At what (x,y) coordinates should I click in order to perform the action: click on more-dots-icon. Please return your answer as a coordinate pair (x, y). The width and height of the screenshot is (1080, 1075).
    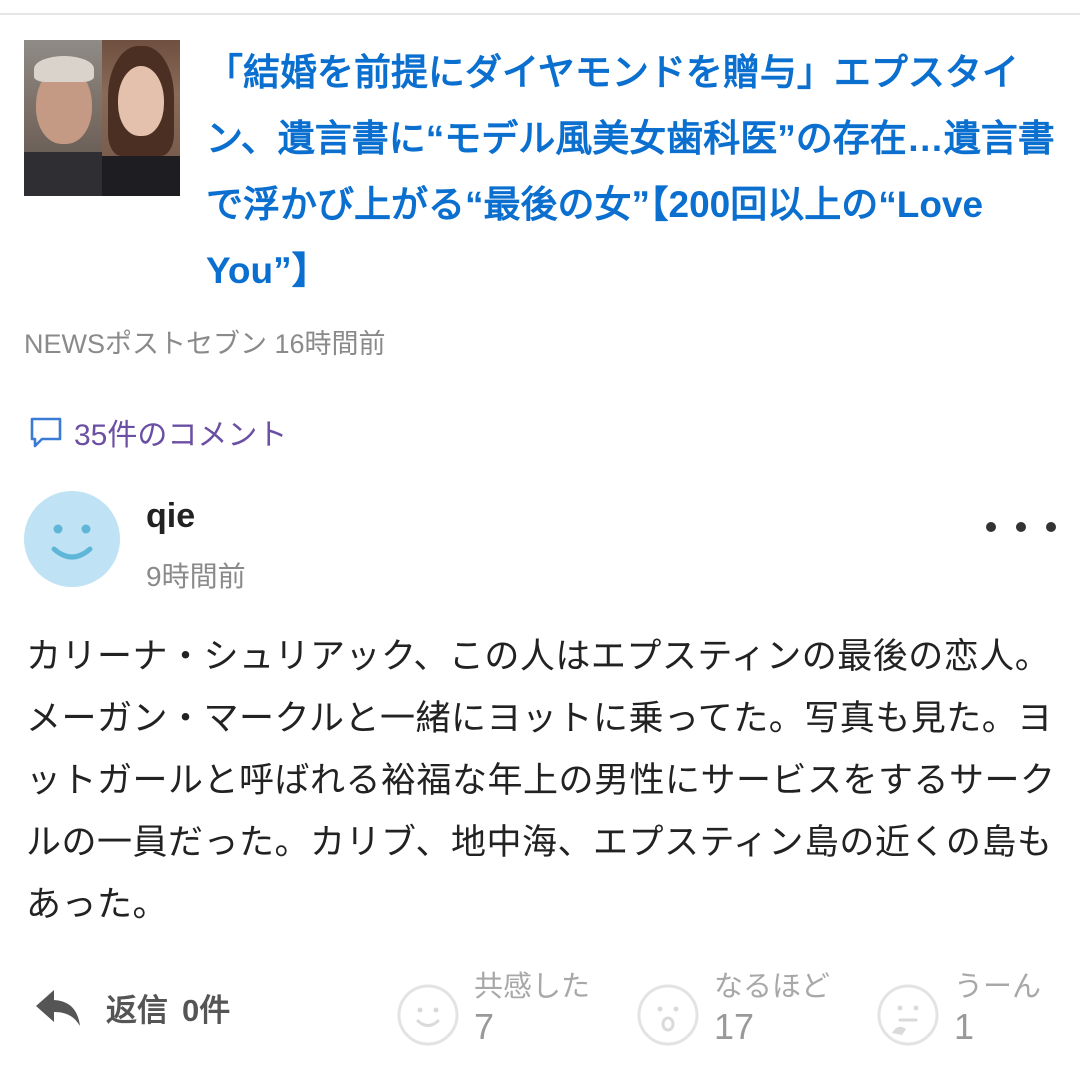
    Looking at the image, I should click on (1021, 527).